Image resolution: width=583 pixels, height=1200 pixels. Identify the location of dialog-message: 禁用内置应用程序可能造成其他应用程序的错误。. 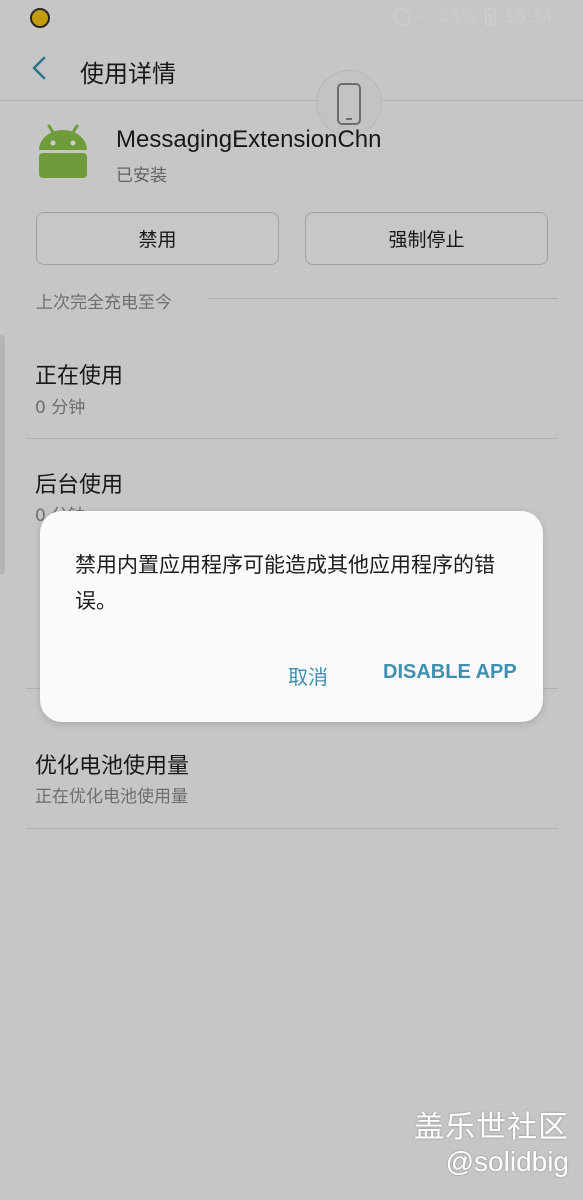
(285, 583).